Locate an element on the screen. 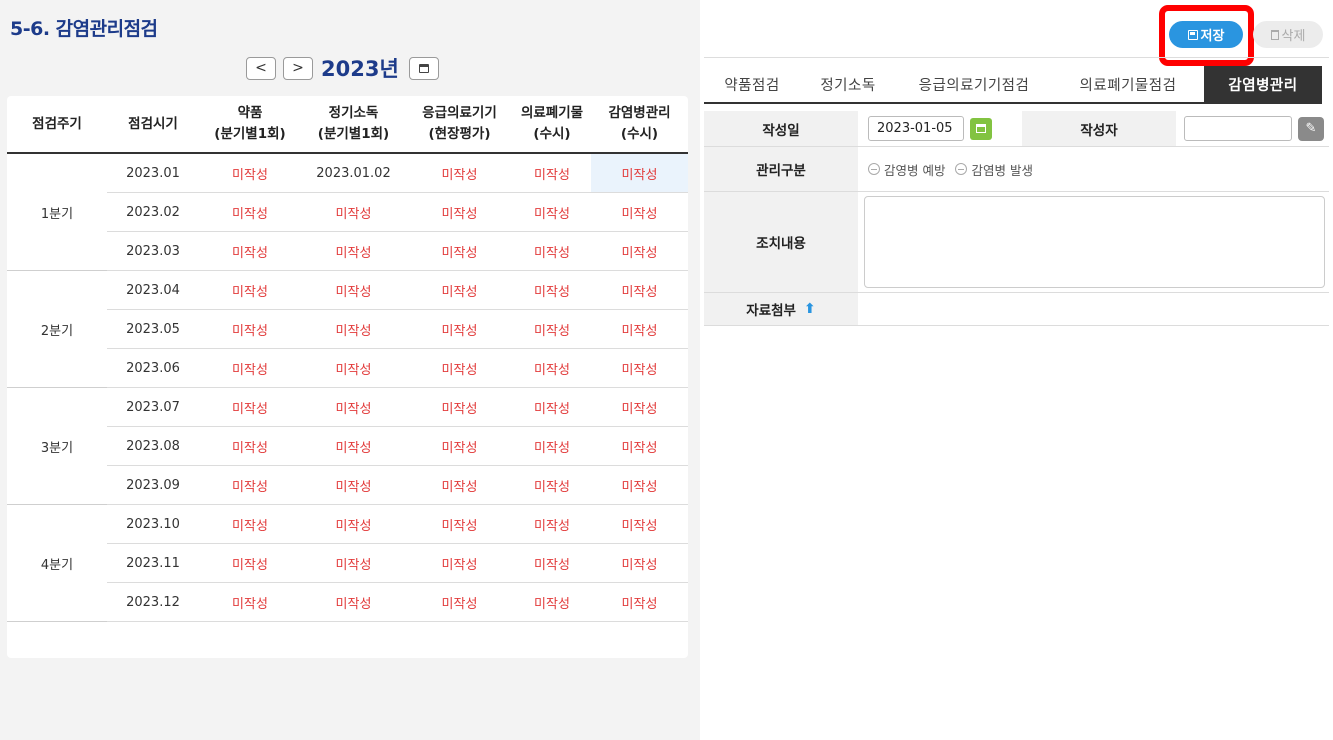  next-year-button: > is located at coordinates (298, 68).